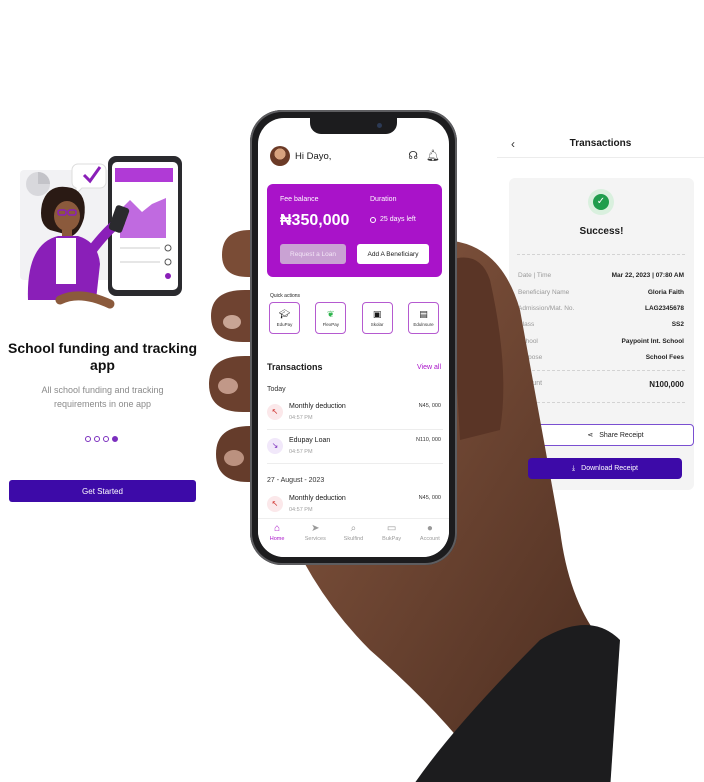 This screenshot has width=704, height=782. Describe the element at coordinates (377, 324) in the screenshot. I see `quick-action-label: Skolar` at that location.